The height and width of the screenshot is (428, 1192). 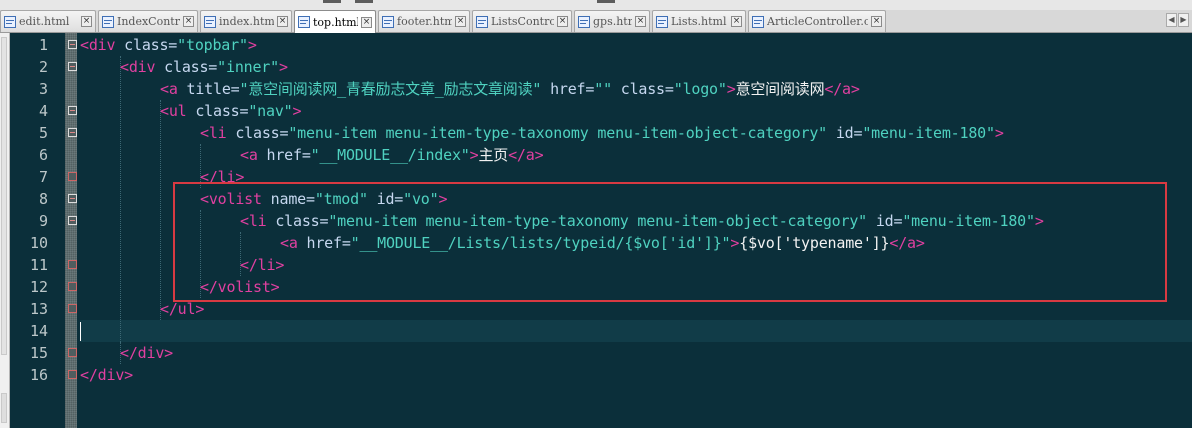 I want to click on line-number: 14, so click(x=38, y=331).